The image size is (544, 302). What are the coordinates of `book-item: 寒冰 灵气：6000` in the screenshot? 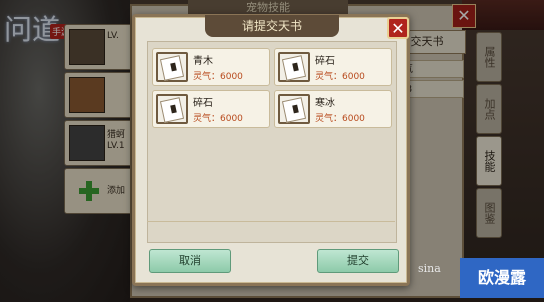 It's located at (333, 109).